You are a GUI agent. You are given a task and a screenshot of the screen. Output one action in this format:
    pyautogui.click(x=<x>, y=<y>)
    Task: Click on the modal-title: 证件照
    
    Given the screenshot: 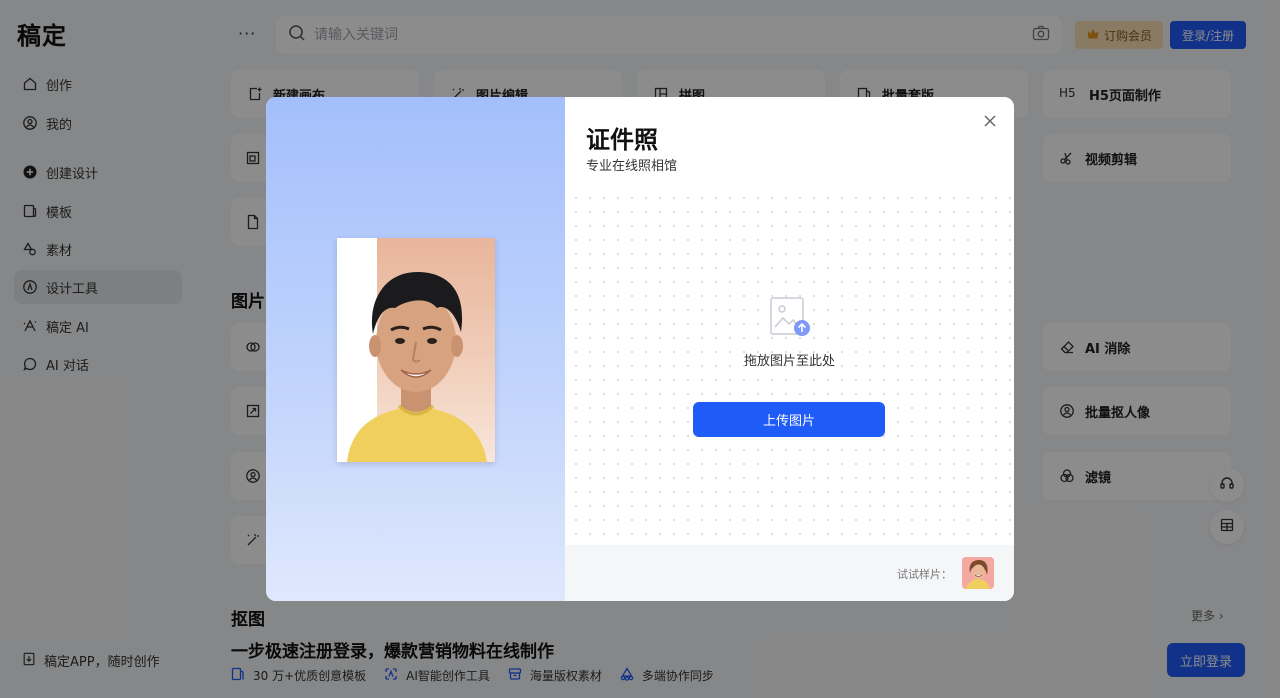 What is the action you would take?
    pyautogui.click(x=622, y=140)
    